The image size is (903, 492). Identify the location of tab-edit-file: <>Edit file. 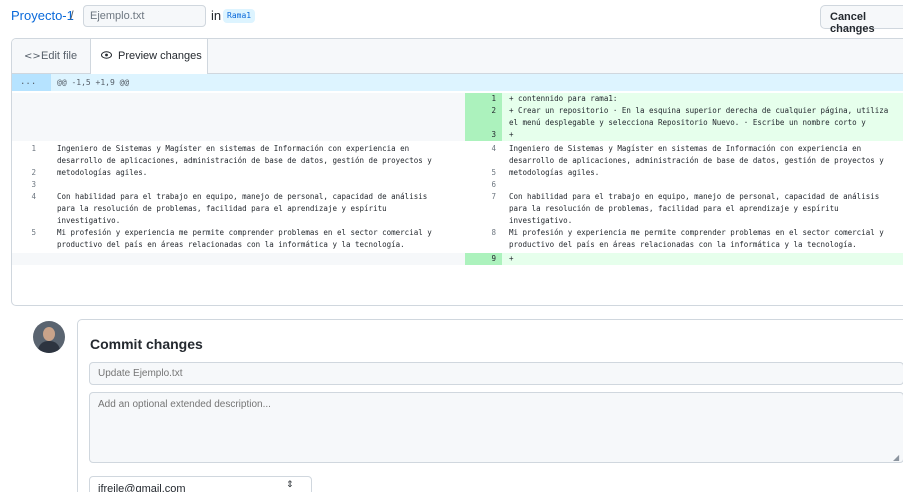
(50, 57).